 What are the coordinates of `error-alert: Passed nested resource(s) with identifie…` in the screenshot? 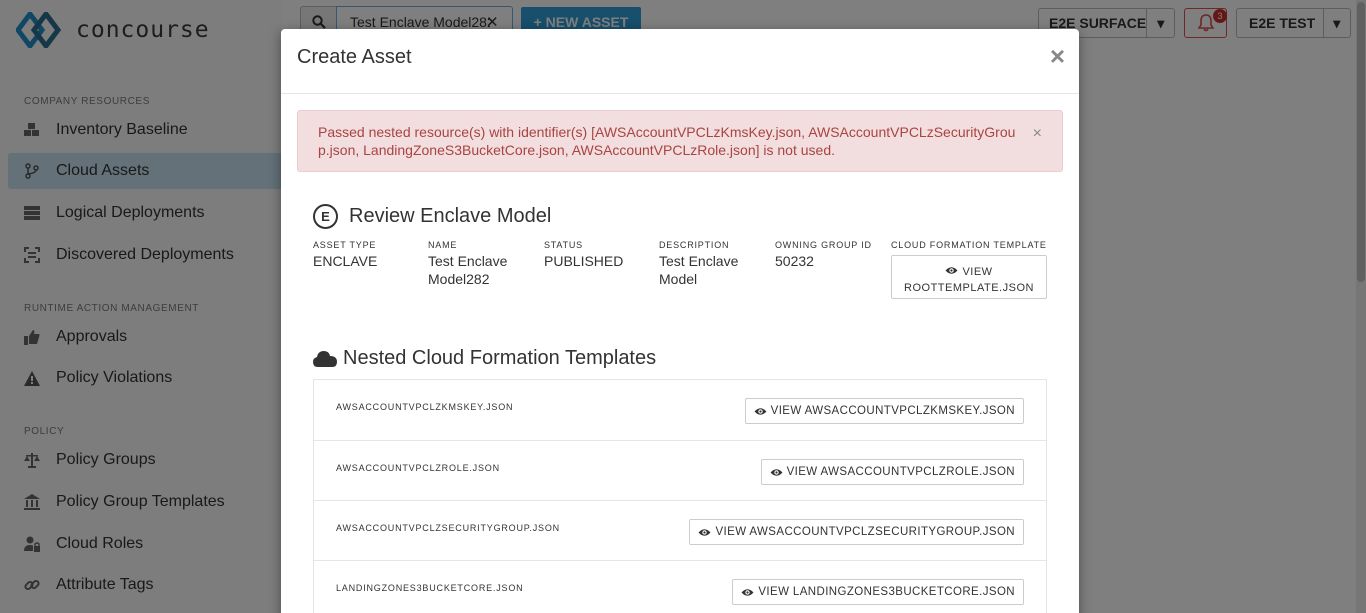 It's located at (680, 141).